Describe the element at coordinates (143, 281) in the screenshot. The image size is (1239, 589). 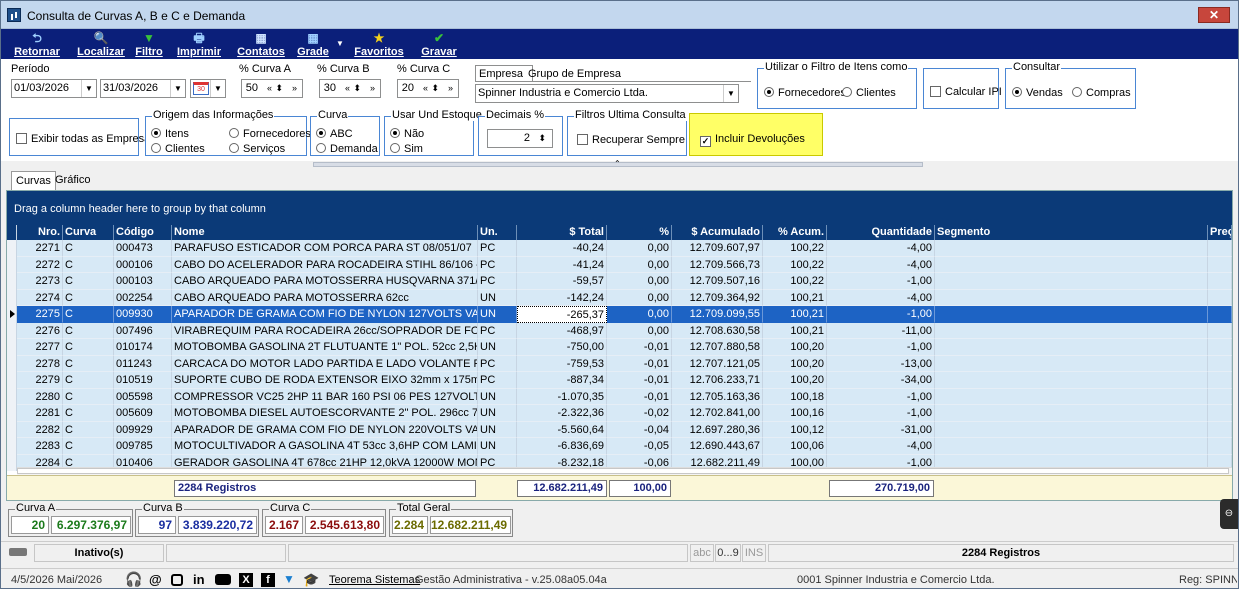
I see `table-cell: 000103` at that location.